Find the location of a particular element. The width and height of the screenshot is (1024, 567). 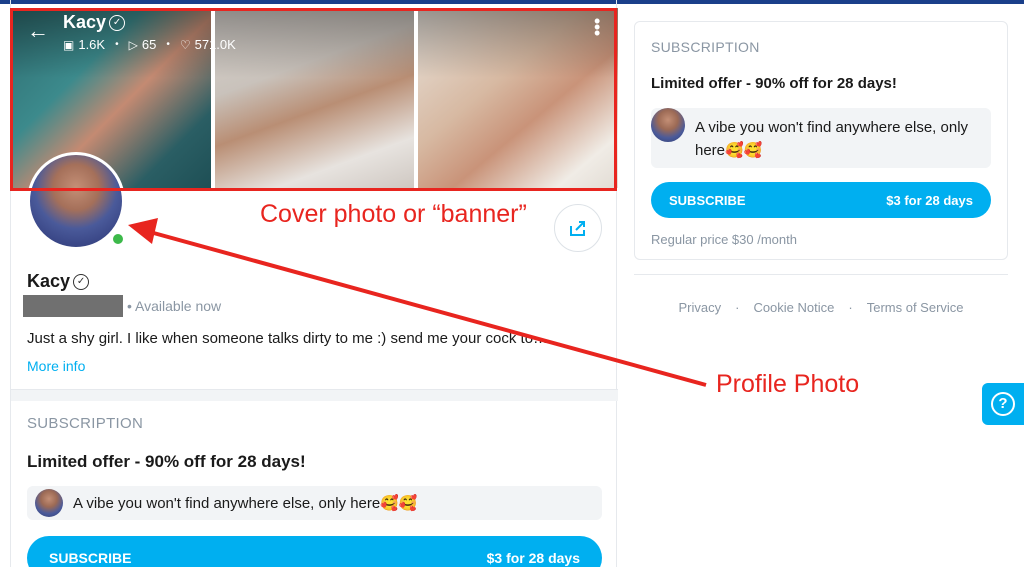

profile-photo-annotation-label: Profile Photo is located at coordinates (788, 384).